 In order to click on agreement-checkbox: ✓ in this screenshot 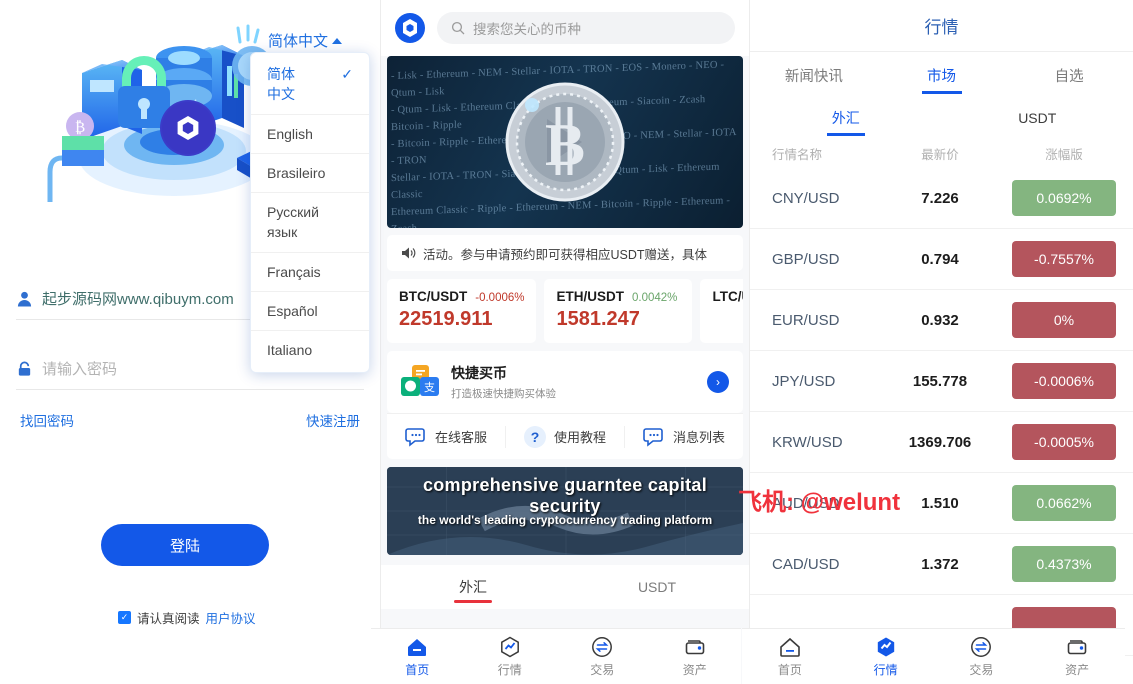, I will do `click(124, 617)`.